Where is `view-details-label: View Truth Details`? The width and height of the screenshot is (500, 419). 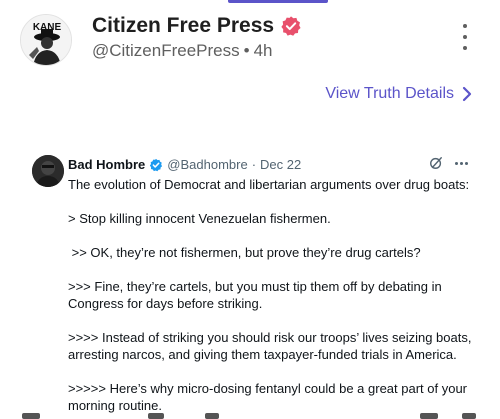 view-details-label: View Truth Details is located at coordinates (389, 93).